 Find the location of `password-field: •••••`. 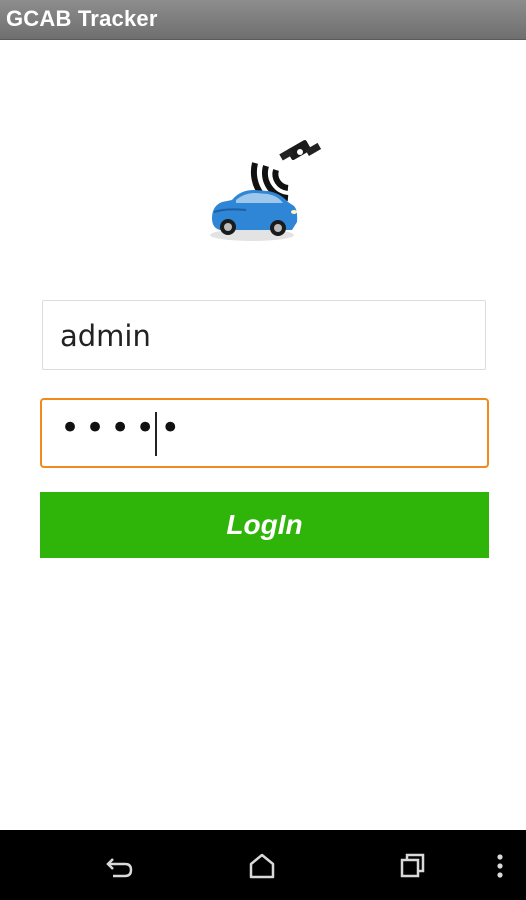

password-field: ••••• is located at coordinates (264, 433).